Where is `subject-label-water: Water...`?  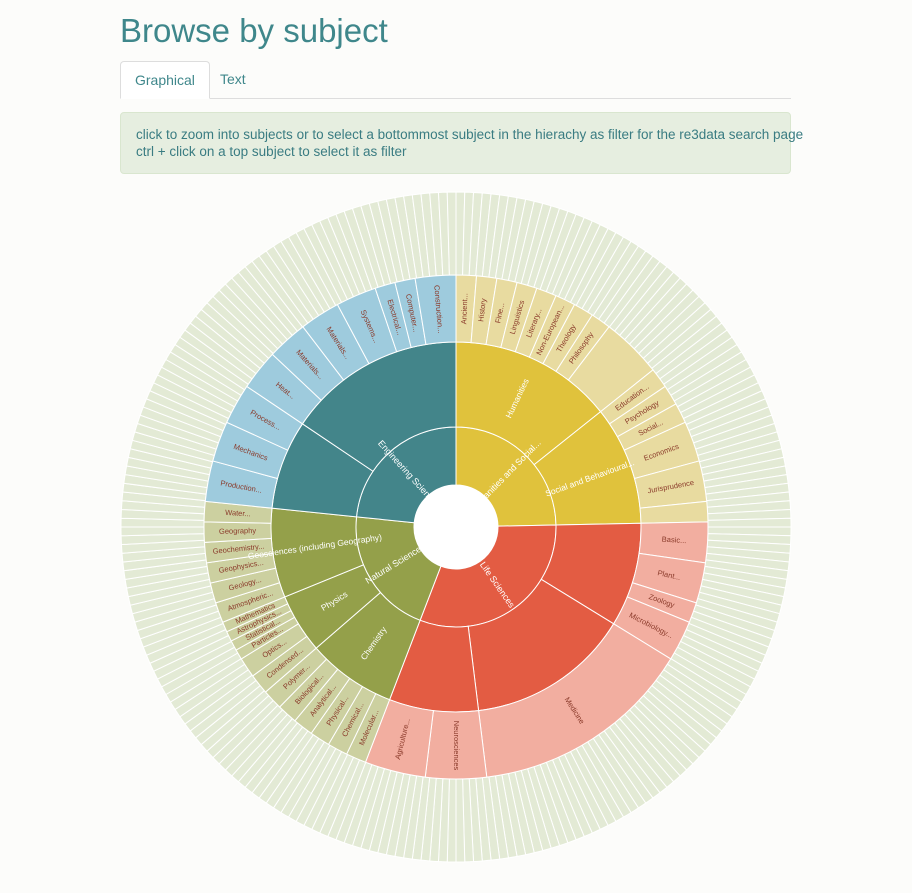
subject-label-water: Water... is located at coordinates (238, 513).